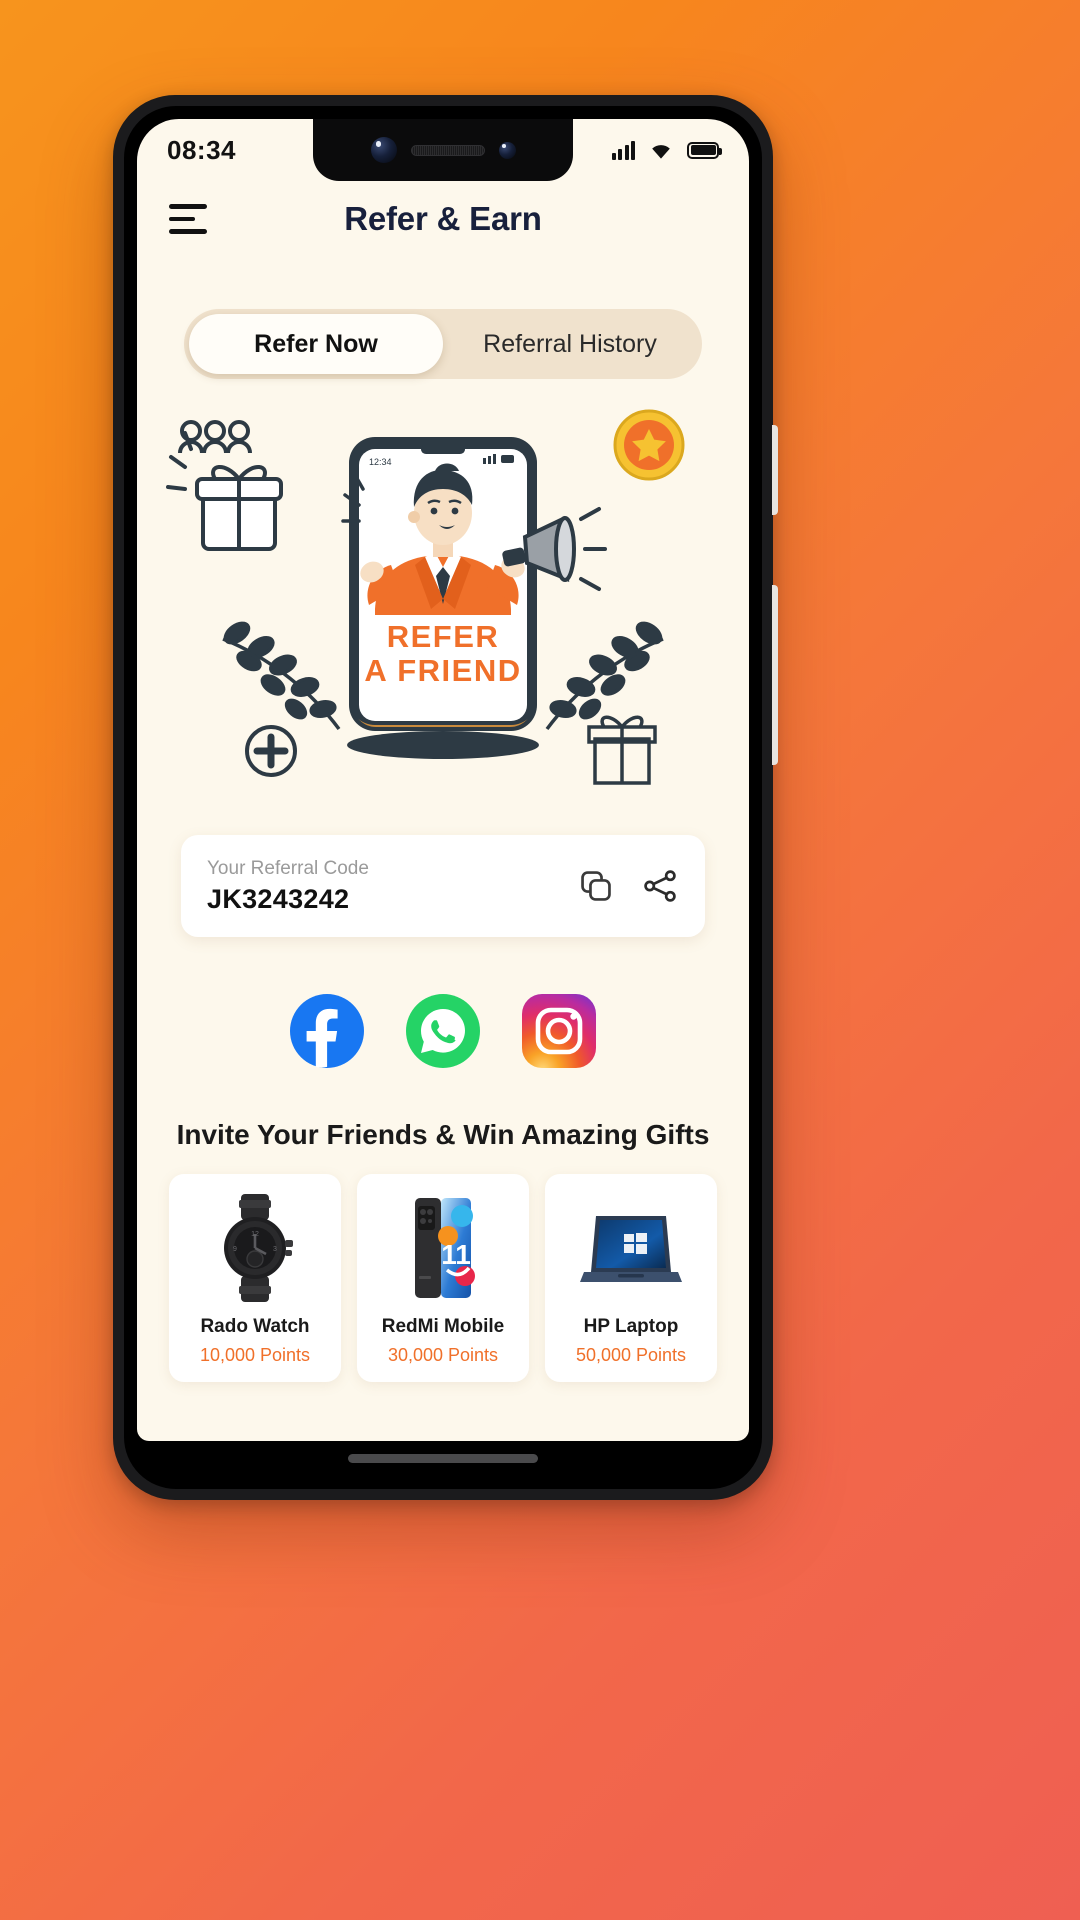 Image resolution: width=1080 pixels, height=1920 pixels. I want to click on gift-card-watch: 12 3 9 Rado Watch 10,000 Points, so click(255, 1278).